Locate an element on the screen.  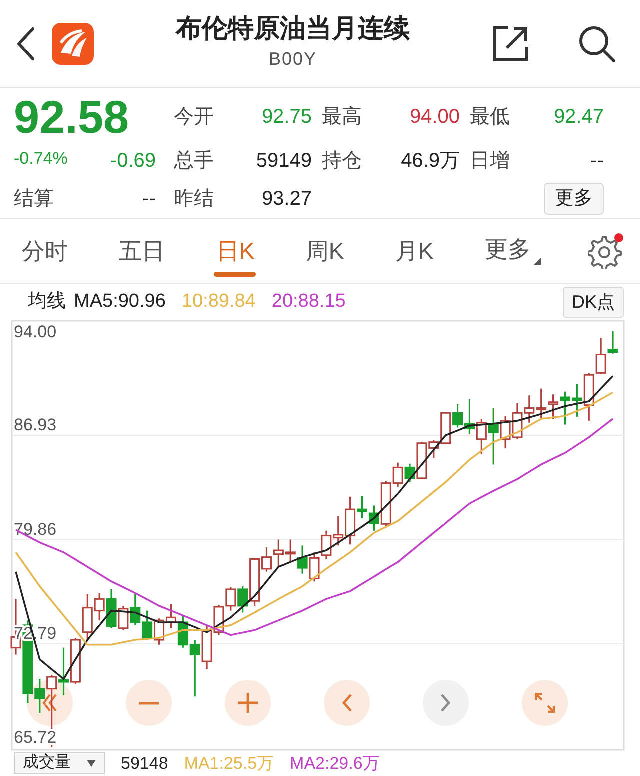
field-label: 持仓 is located at coordinates (342, 161).